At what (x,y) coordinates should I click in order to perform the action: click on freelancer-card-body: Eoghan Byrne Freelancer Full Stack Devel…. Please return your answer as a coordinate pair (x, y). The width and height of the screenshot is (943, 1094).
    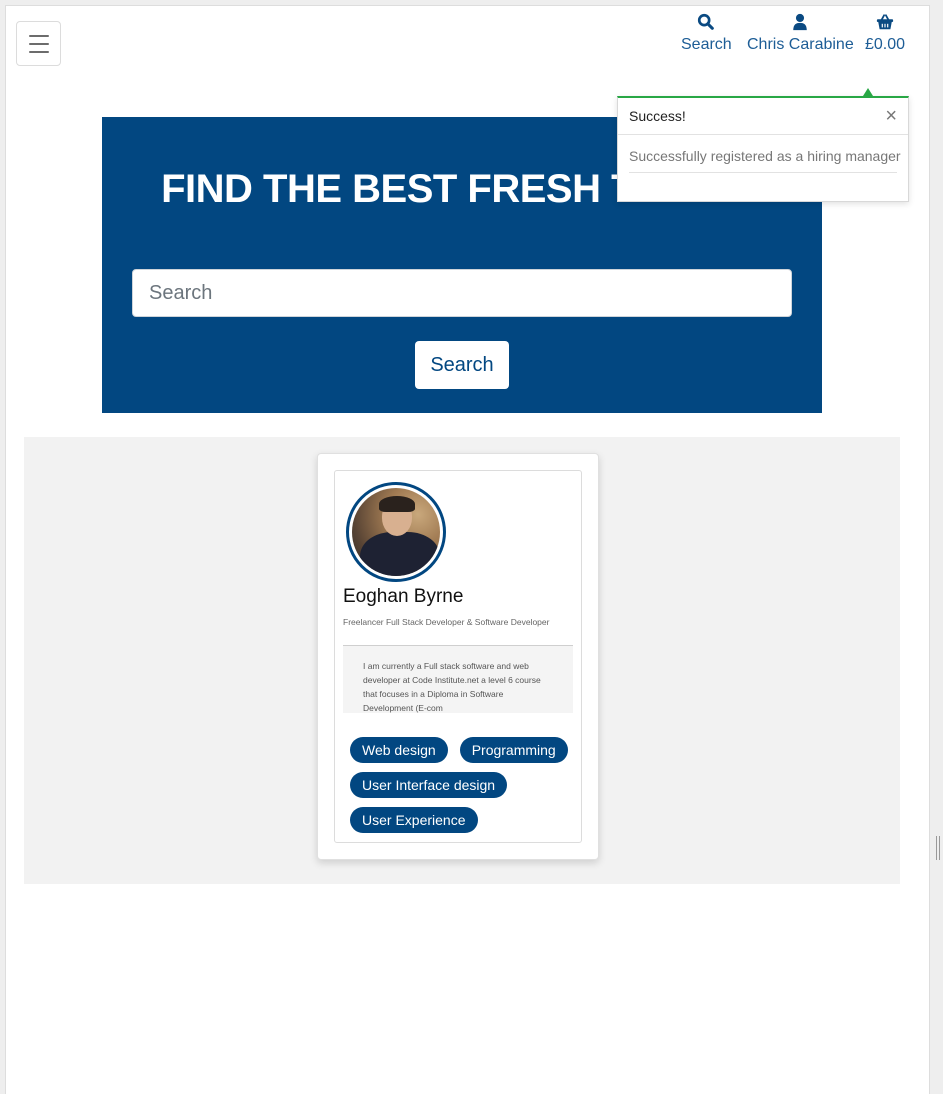
    Looking at the image, I should click on (458, 656).